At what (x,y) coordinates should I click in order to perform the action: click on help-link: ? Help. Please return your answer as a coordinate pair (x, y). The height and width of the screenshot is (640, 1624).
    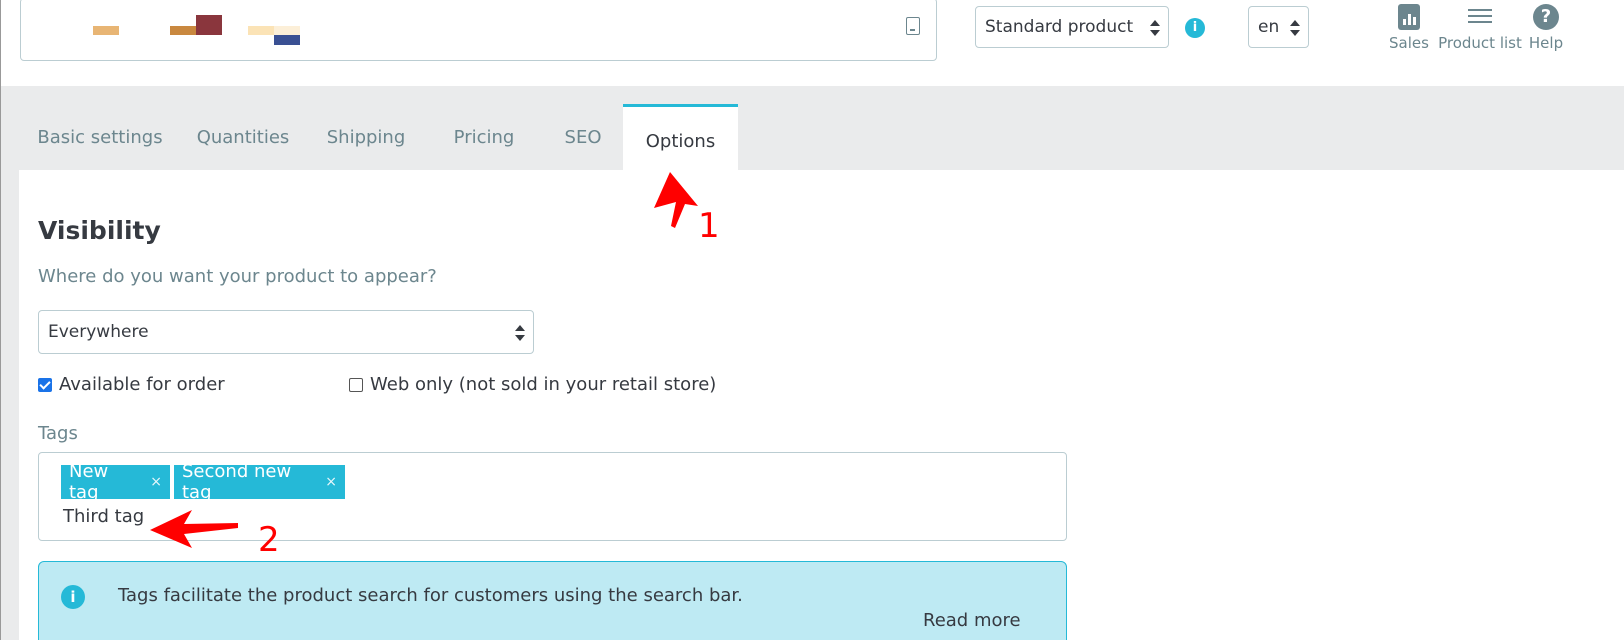
    Looking at the image, I should click on (1546, 28).